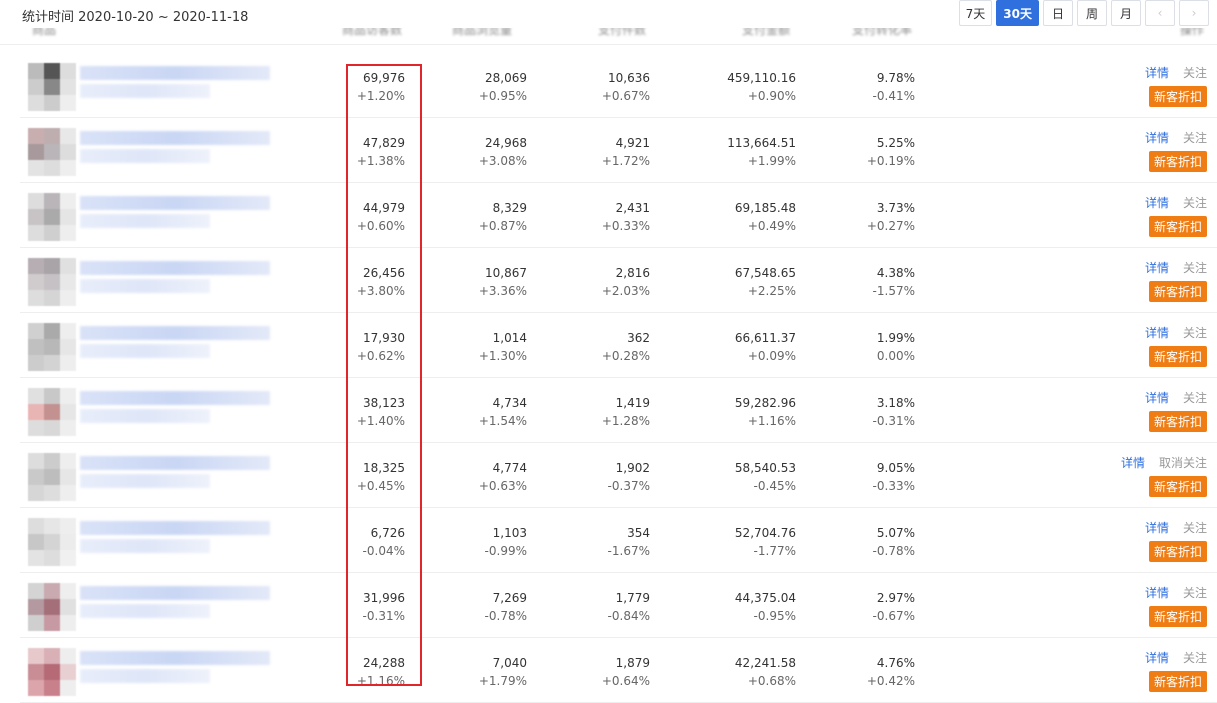 The image size is (1217, 703). What do you see at coordinates (765, 338) in the screenshot?
I see `amount-value: 66,611.37` at bounding box center [765, 338].